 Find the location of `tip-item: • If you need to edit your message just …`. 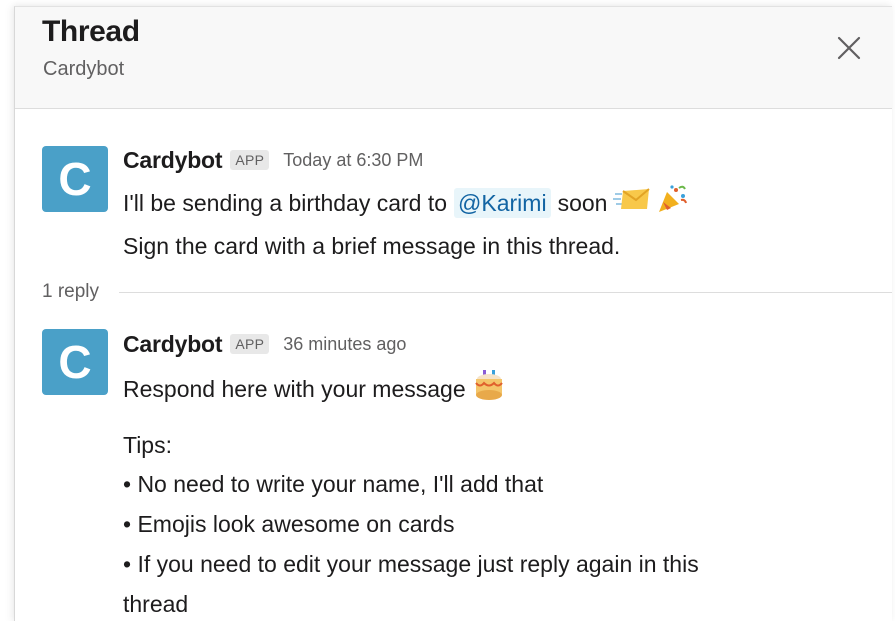

tip-item: • If you need to edit your message just … is located at coordinates (411, 564).